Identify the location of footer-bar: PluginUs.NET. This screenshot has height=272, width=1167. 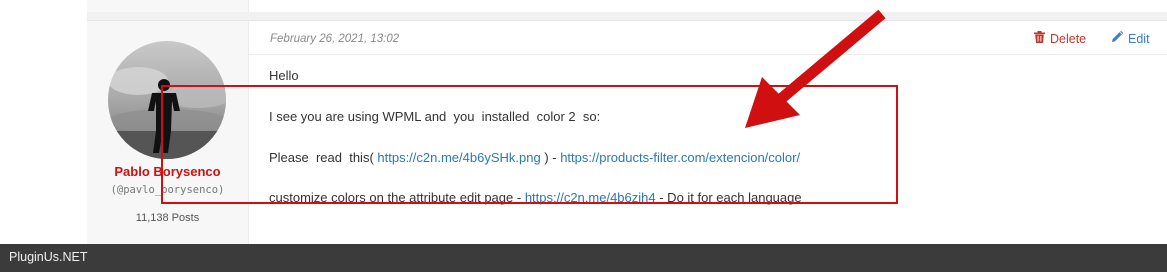
(583, 258).